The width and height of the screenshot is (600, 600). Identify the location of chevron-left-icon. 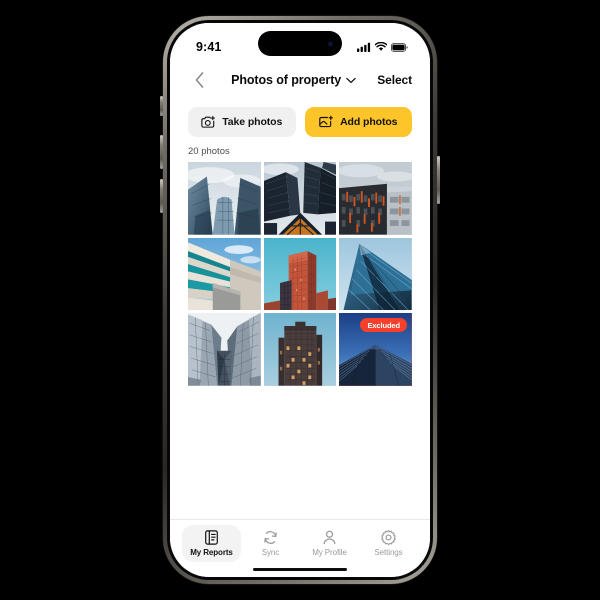
(199, 80).